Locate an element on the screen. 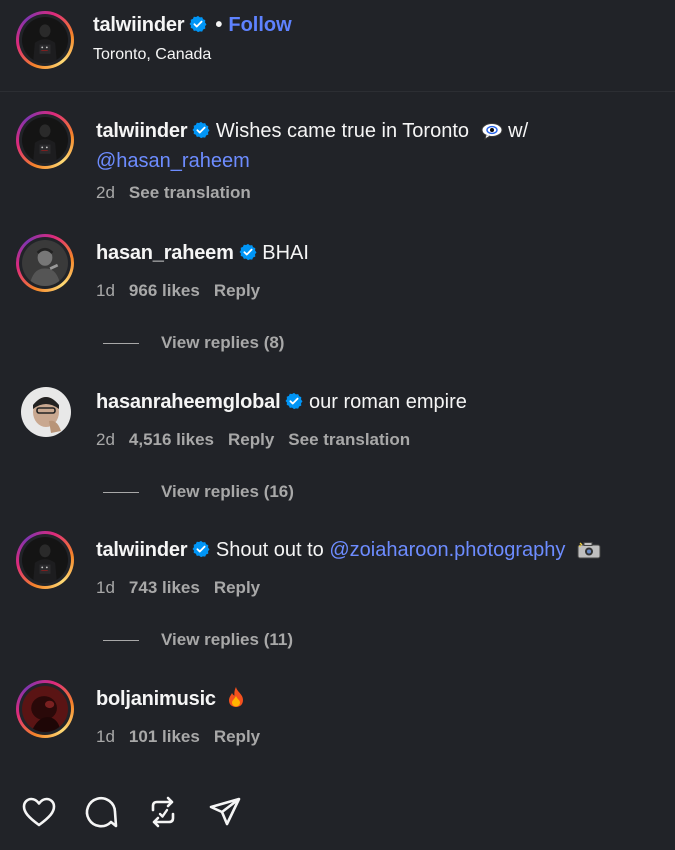 This screenshot has height=850, width=675. view-replies-button: View replies (8) is located at coordinates (193, 343).